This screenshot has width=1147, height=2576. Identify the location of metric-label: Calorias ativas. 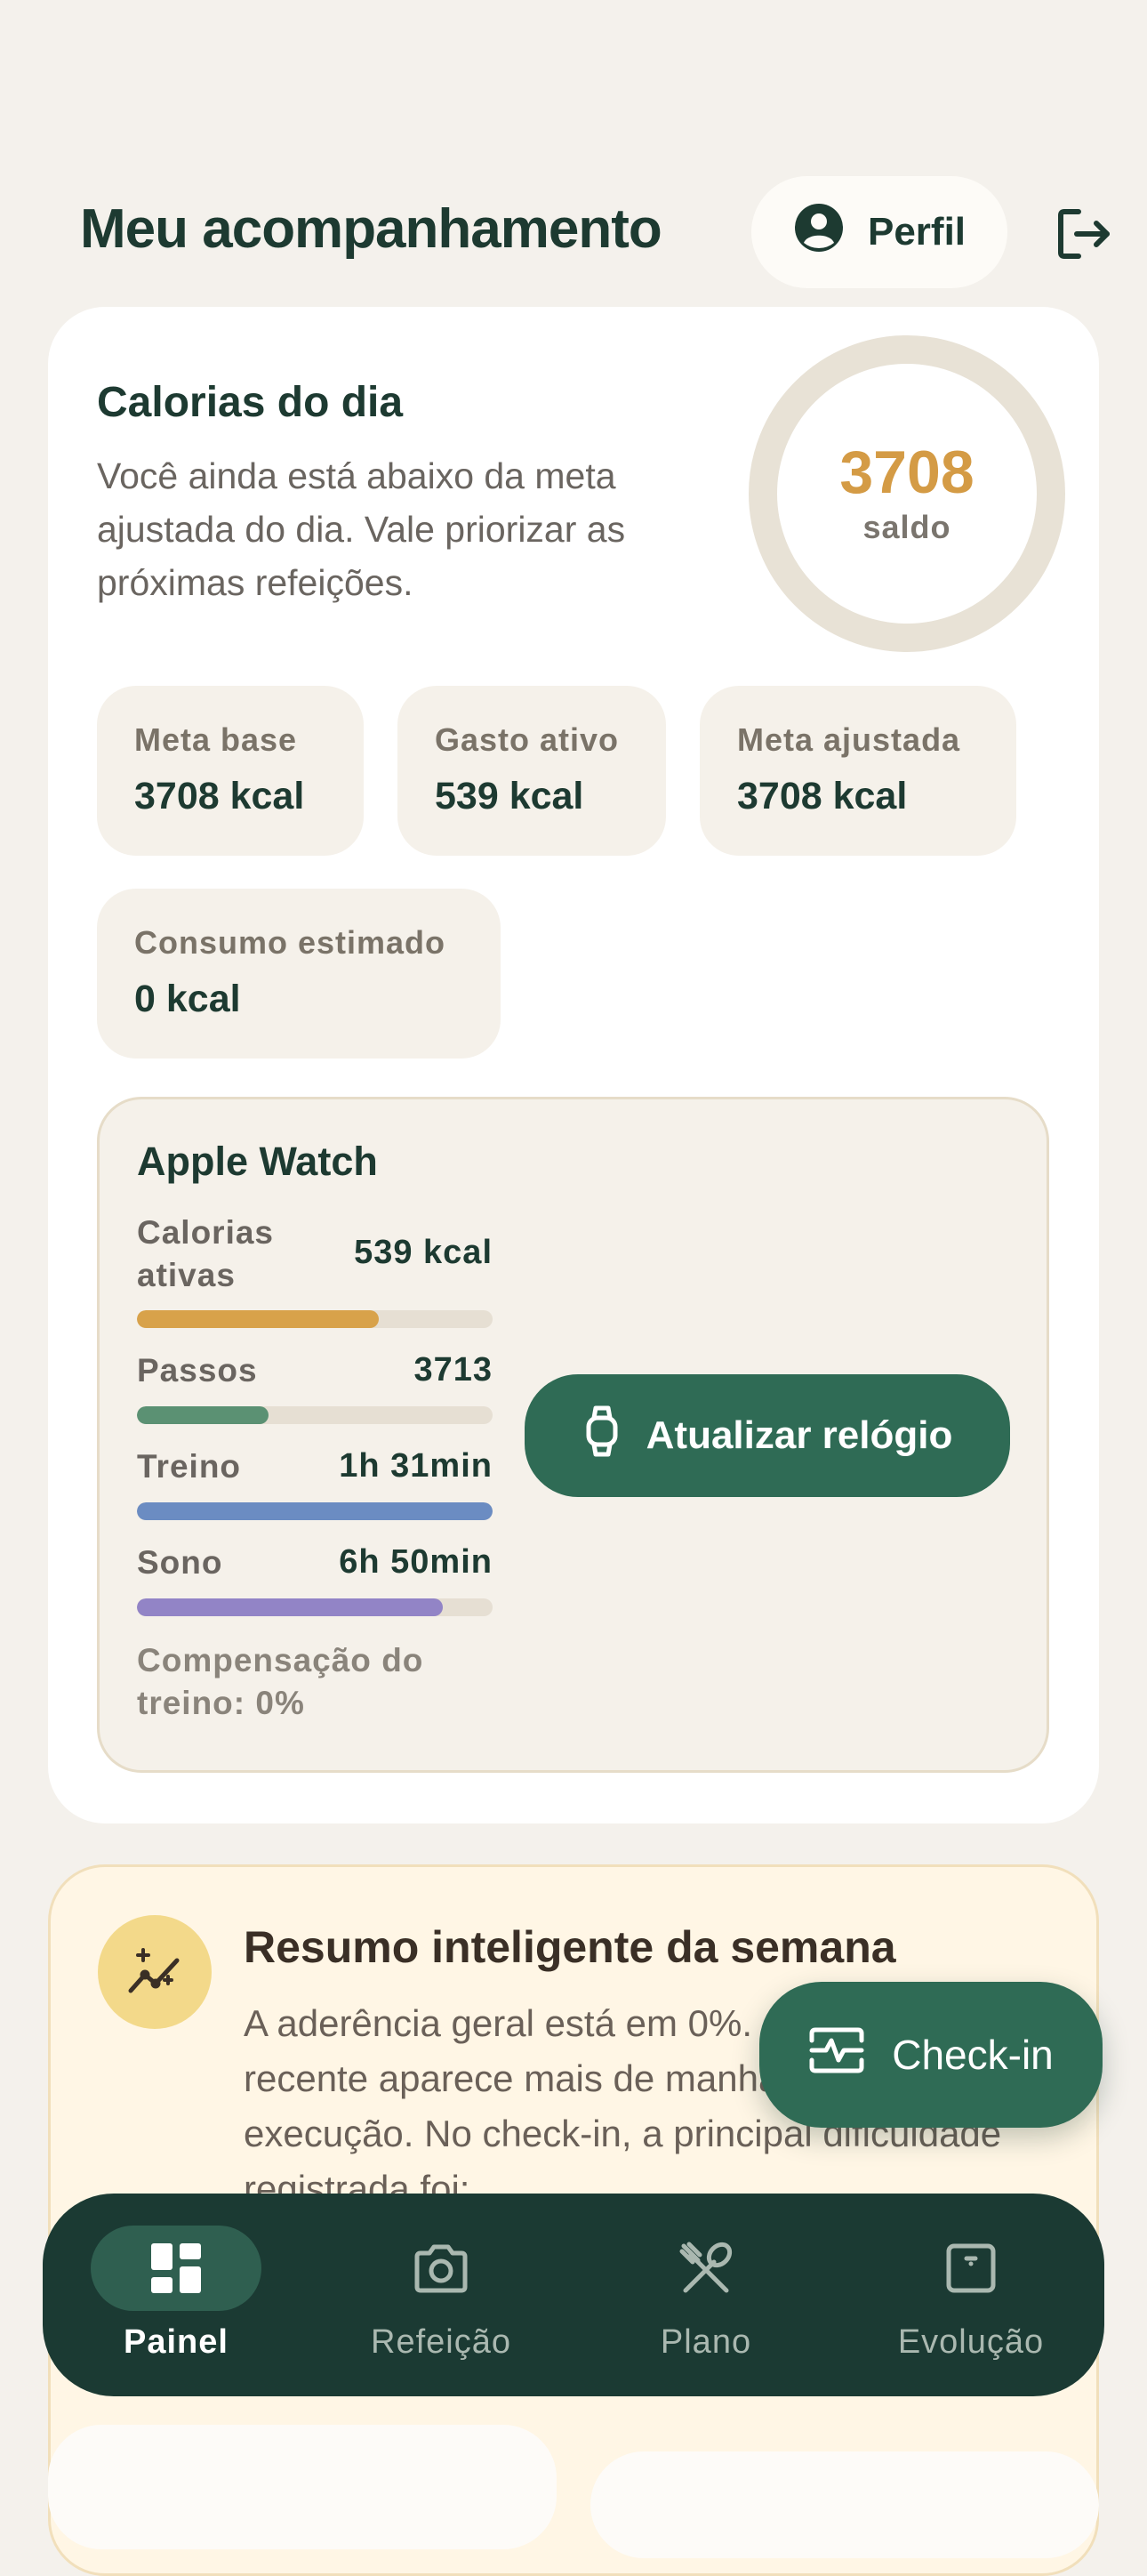
(206, 1253).